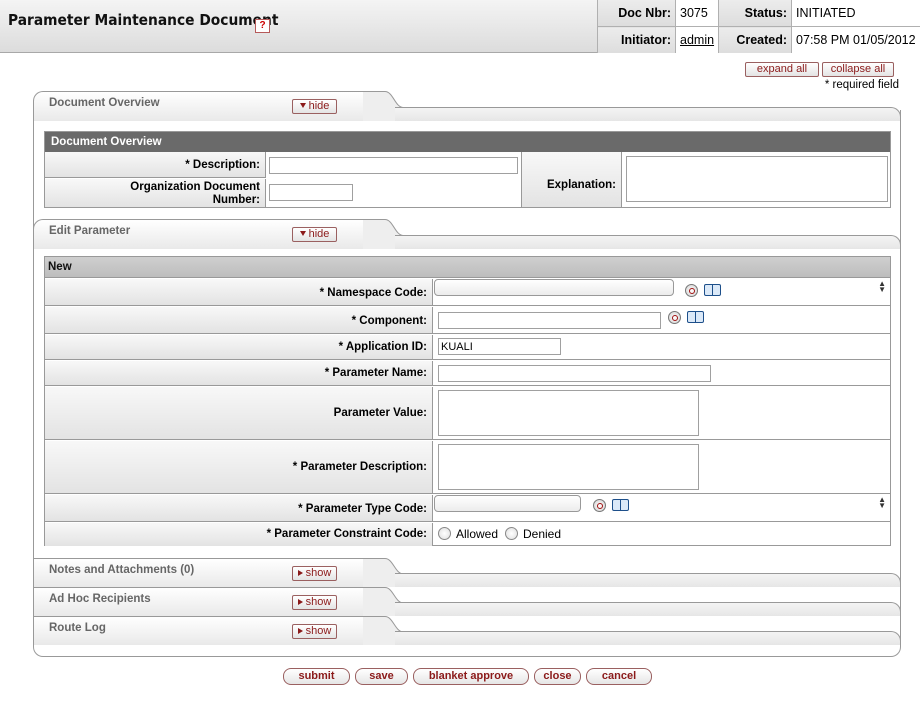 Image resolution: width=920 pixels, height=710 pixels. I want to click on initiator-cell: admin, so click(696, 39).